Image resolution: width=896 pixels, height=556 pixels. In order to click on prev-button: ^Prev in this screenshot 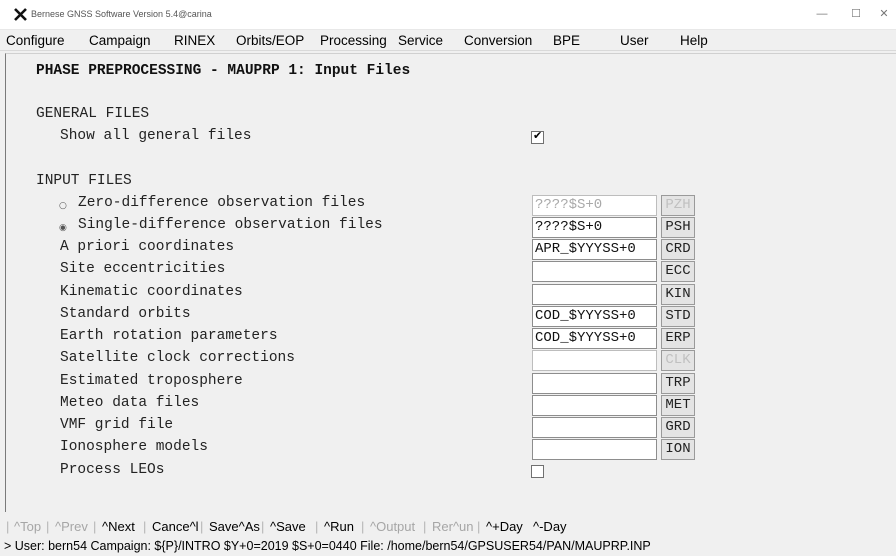, I will do `click(71, 526)`.